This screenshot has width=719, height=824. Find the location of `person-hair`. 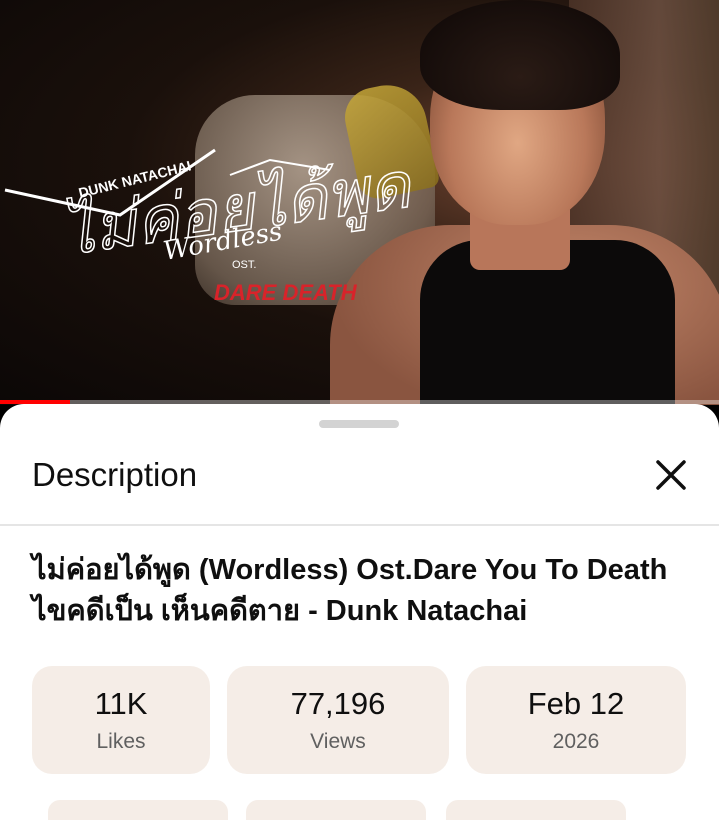

person-hair is located at coordinates (520, 55).